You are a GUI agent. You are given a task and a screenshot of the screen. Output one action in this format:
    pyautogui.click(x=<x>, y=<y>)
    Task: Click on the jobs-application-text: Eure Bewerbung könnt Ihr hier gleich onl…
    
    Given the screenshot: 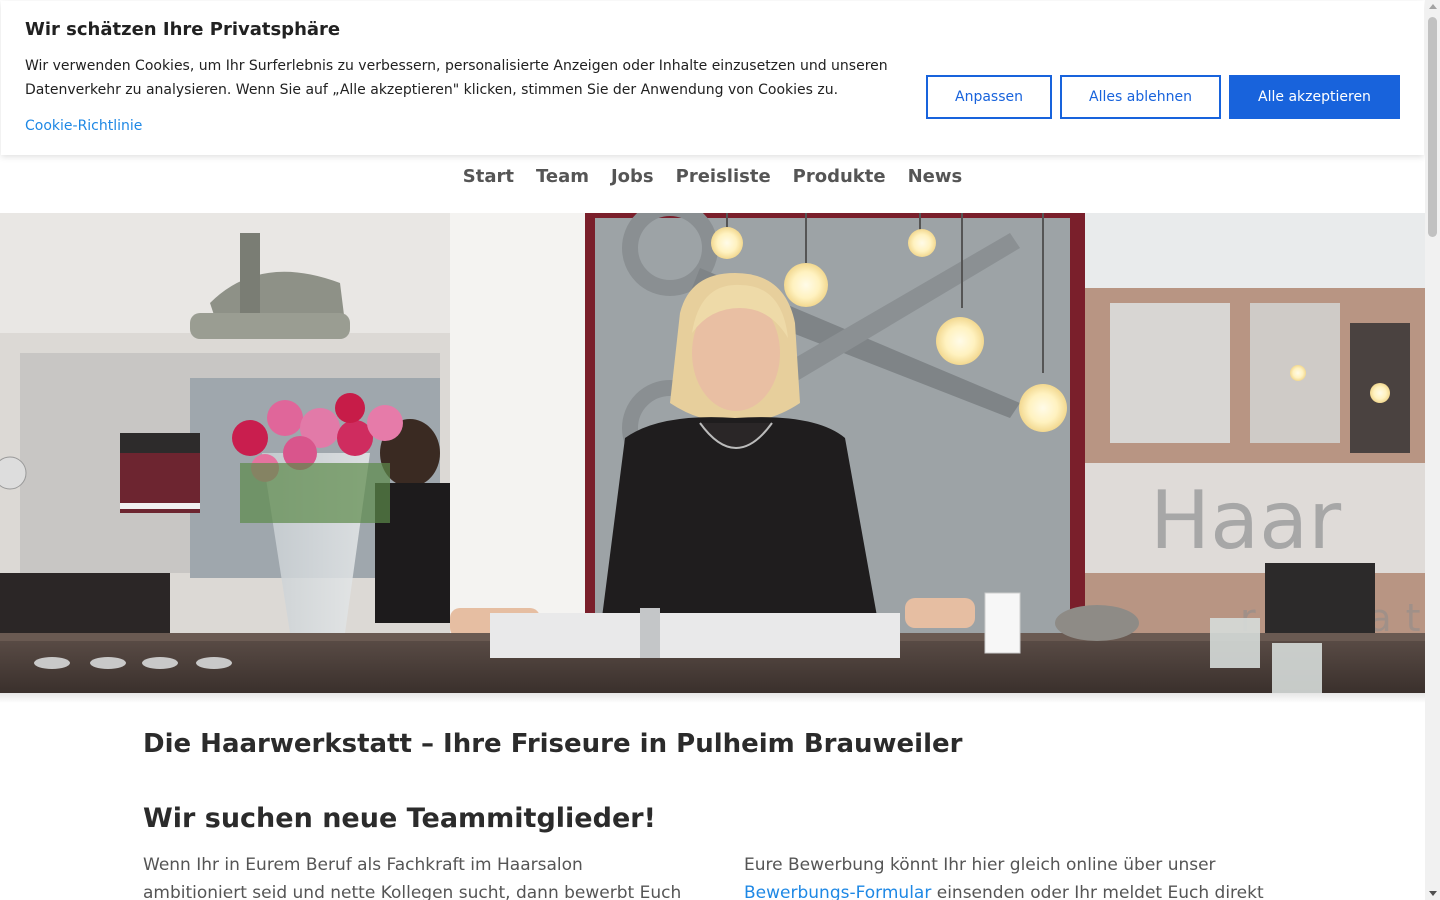 What is the action you would take?
    pyautogui.click(x=1016, y=875)
    